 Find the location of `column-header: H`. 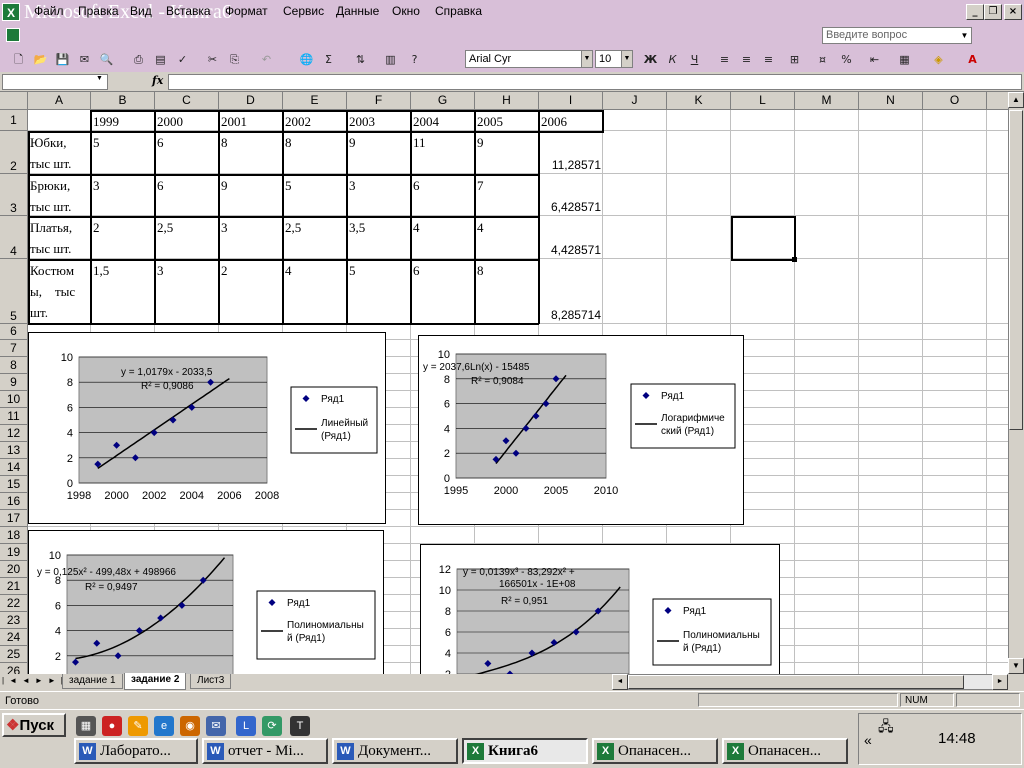

column-header: H is located at coordinates (507, 101).